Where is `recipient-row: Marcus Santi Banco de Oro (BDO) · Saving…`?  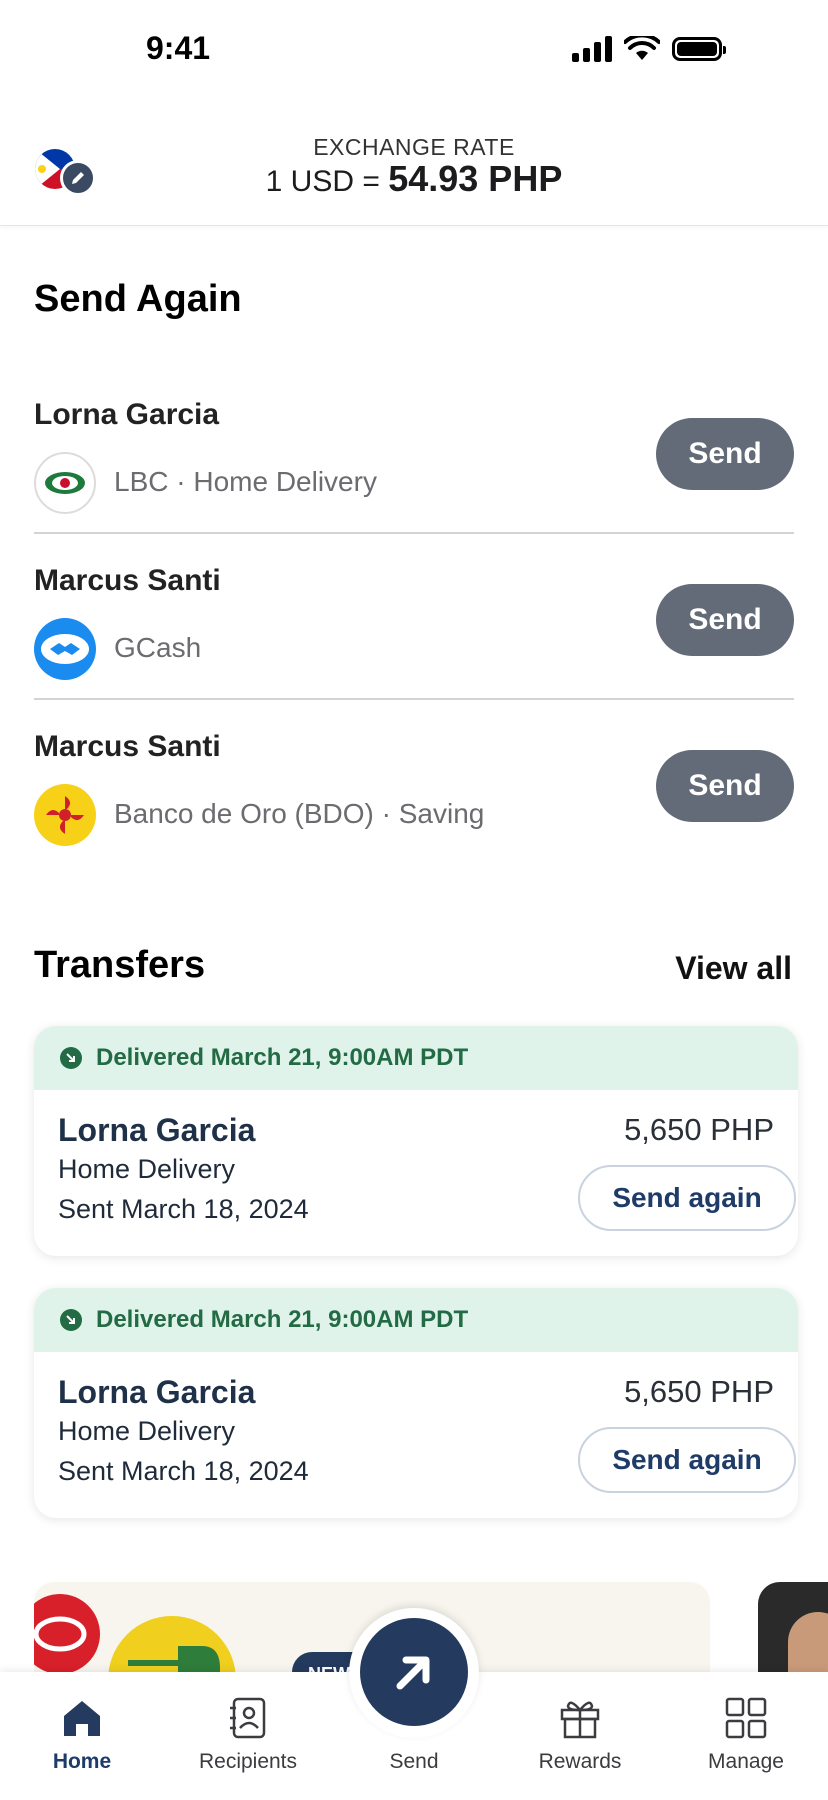
recipient-row: Marcus Santi Banco de Oro (BDO) · Saving… is located at coordinates (414, 783).